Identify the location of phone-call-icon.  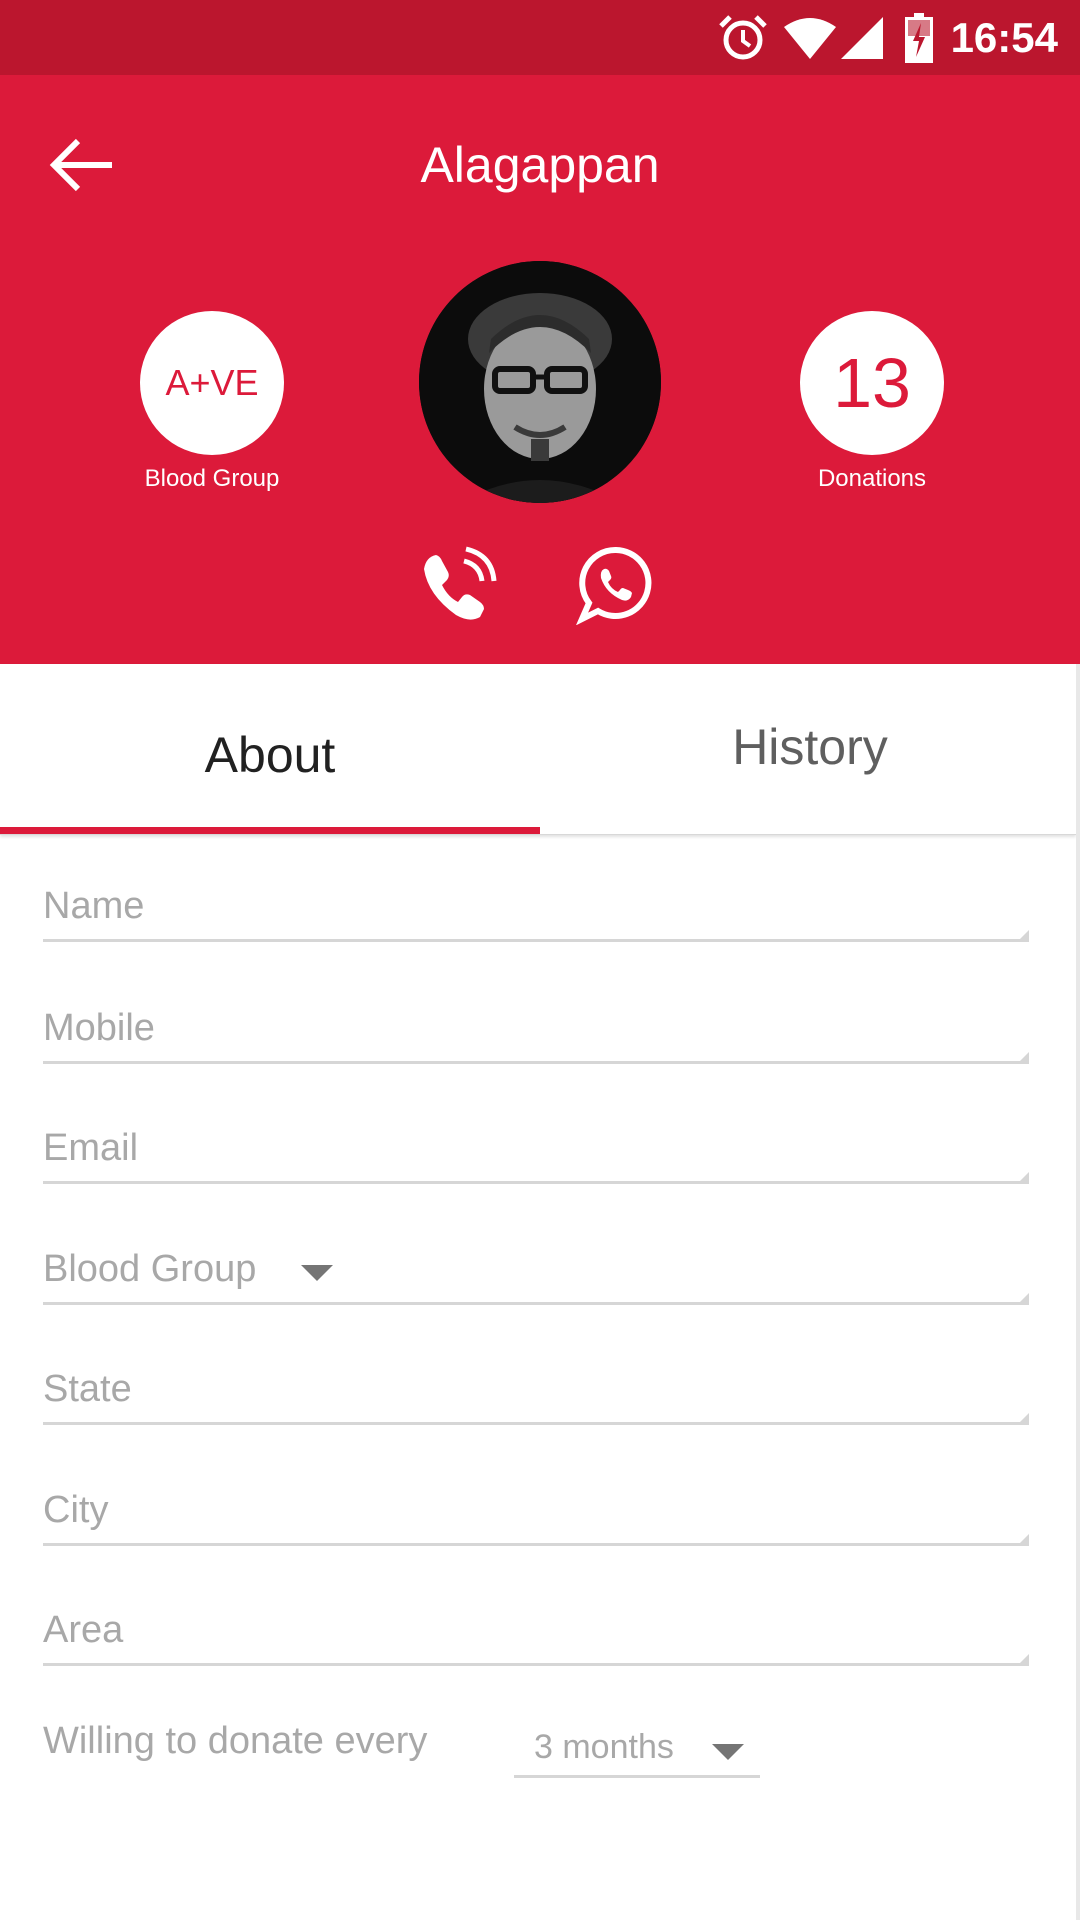
(458, 587).